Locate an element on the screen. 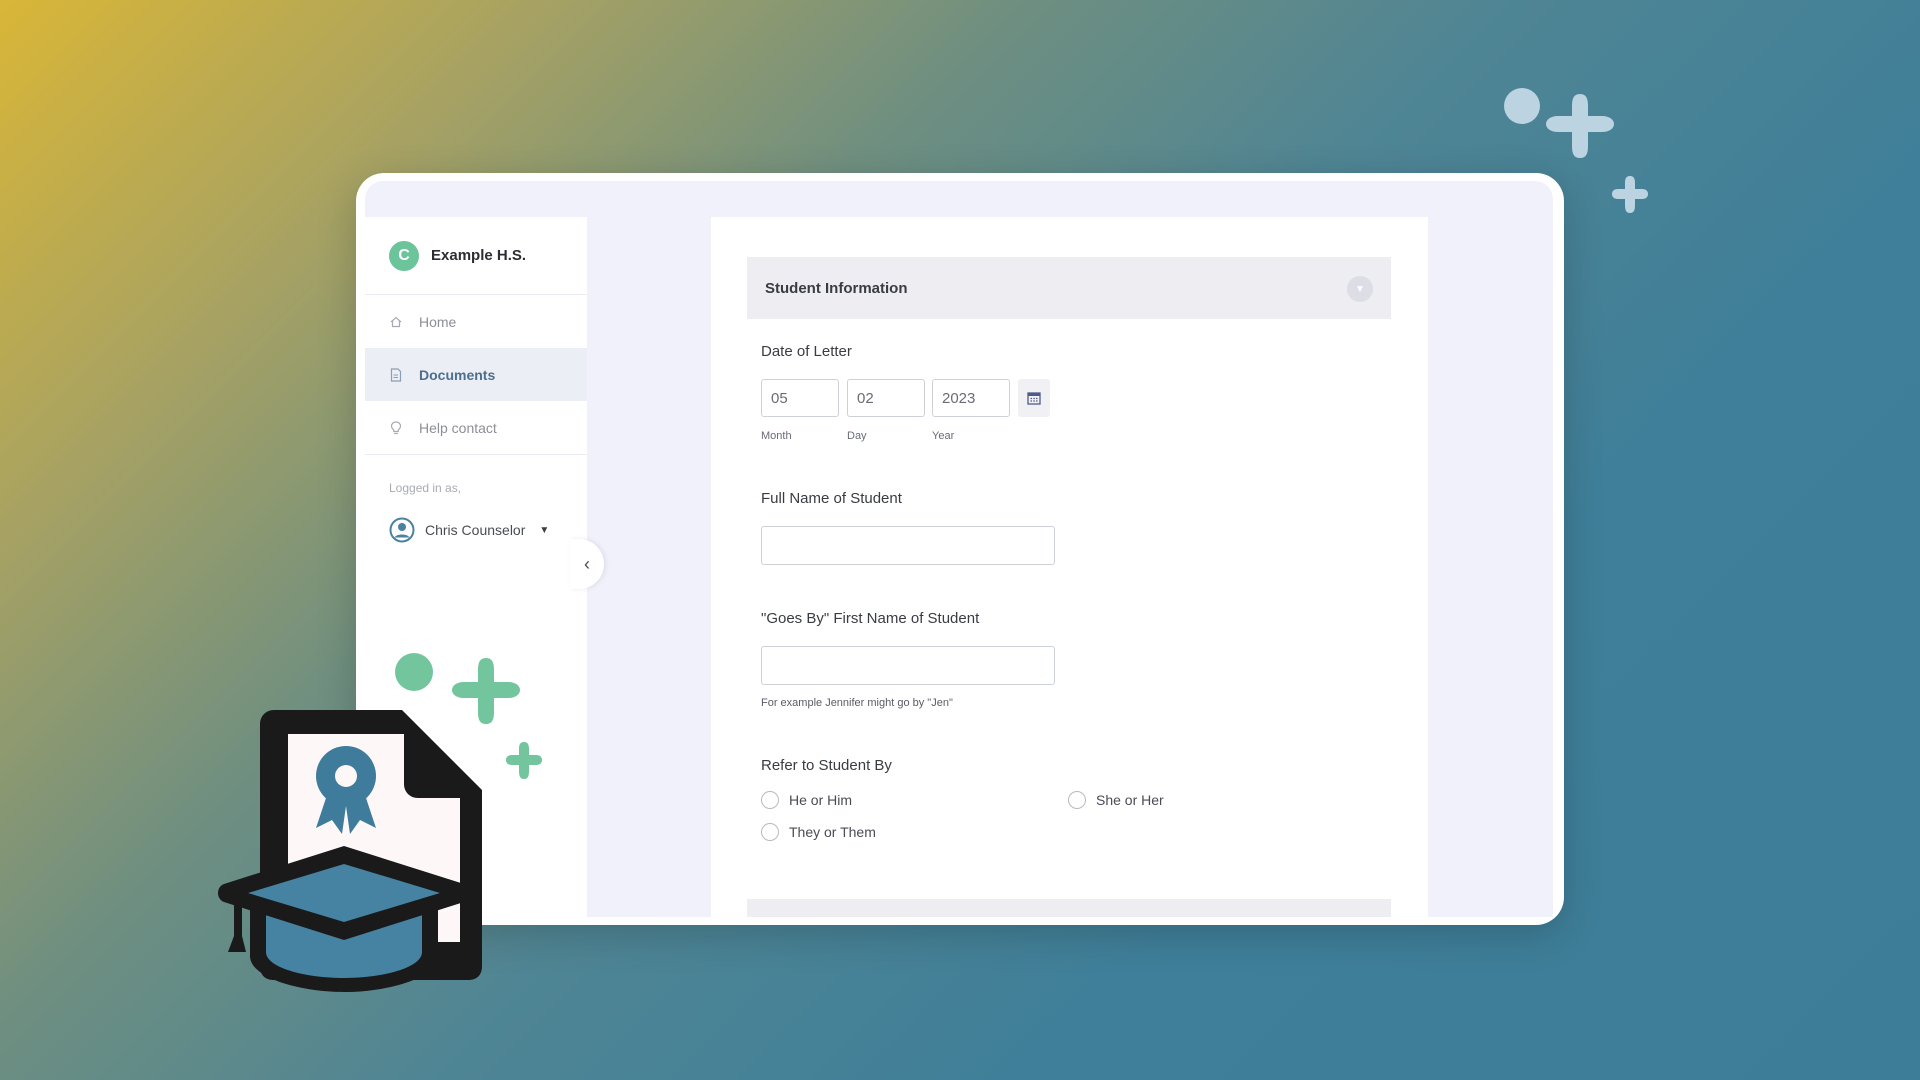  sidebar-item-documents: Documents is located at coordinates (476, 374).